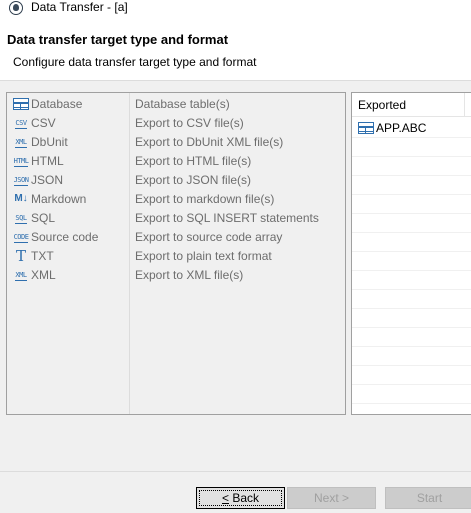 This screenshot has width=471, height=513. What do you see at coordinates (209, 141) in the screenshot?
I see `processor-description: Export to DbUnit XML file(s)` at bounding box center [209, 141].